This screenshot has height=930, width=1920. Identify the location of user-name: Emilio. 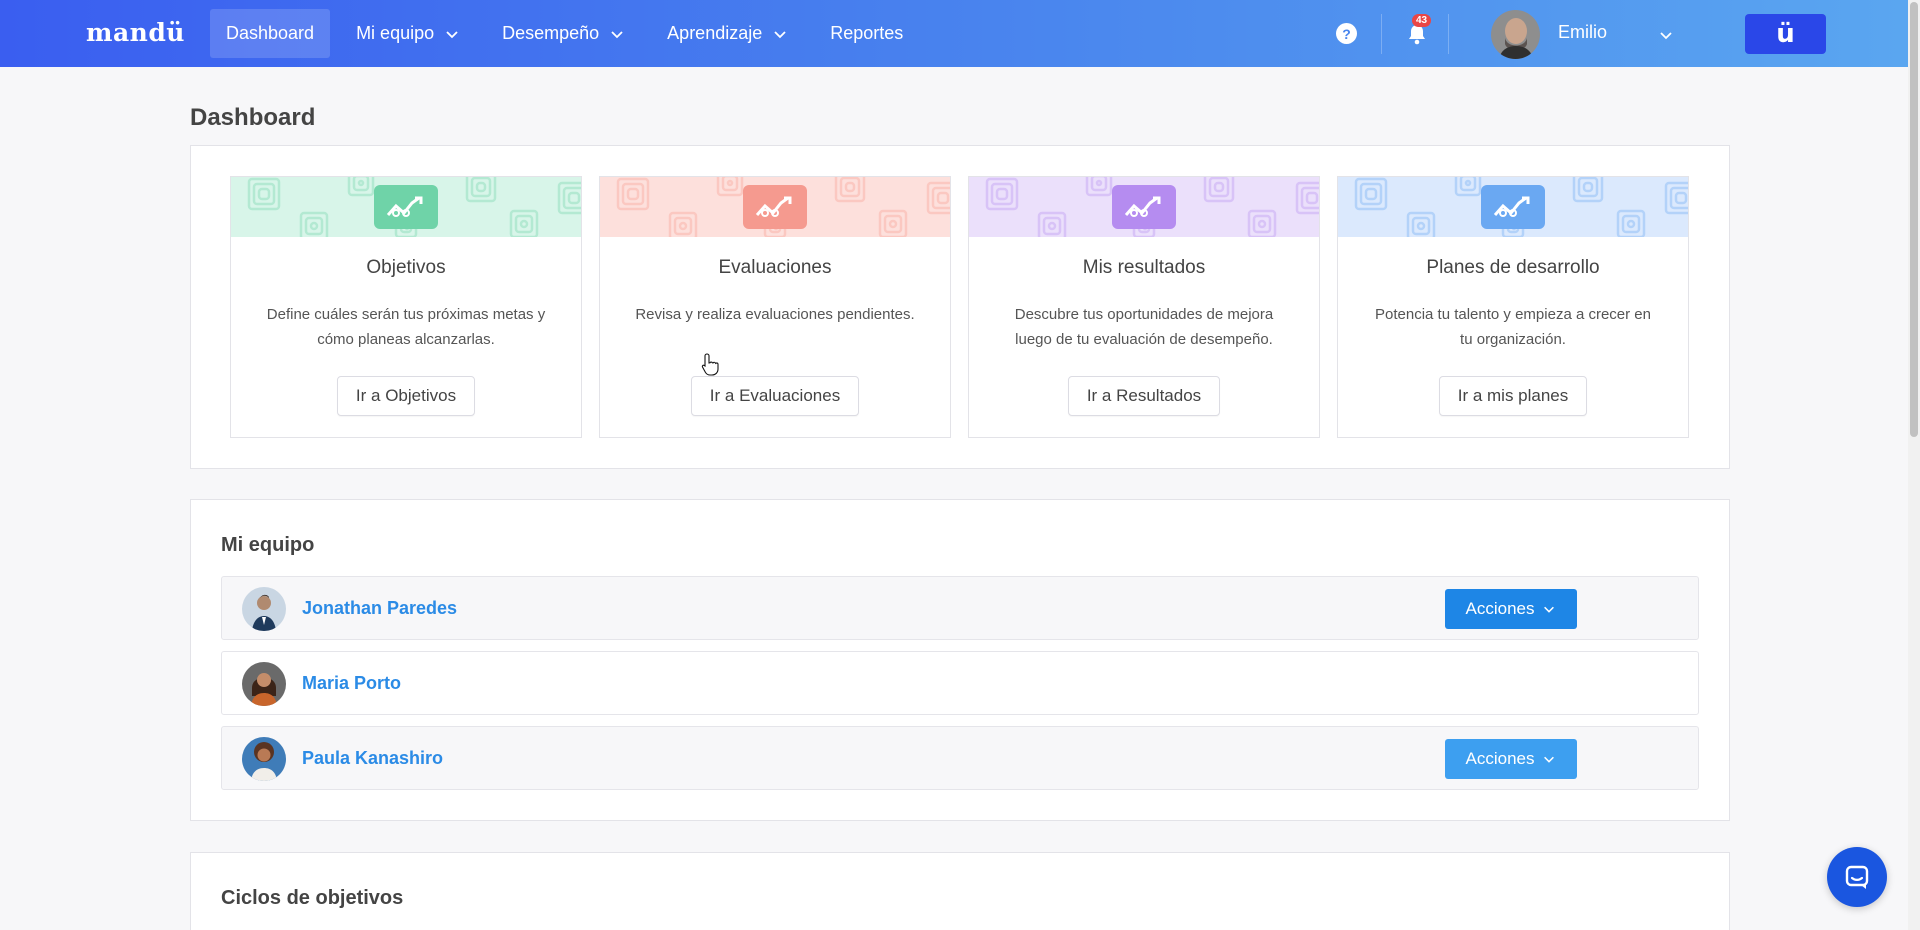
(1582, 32).